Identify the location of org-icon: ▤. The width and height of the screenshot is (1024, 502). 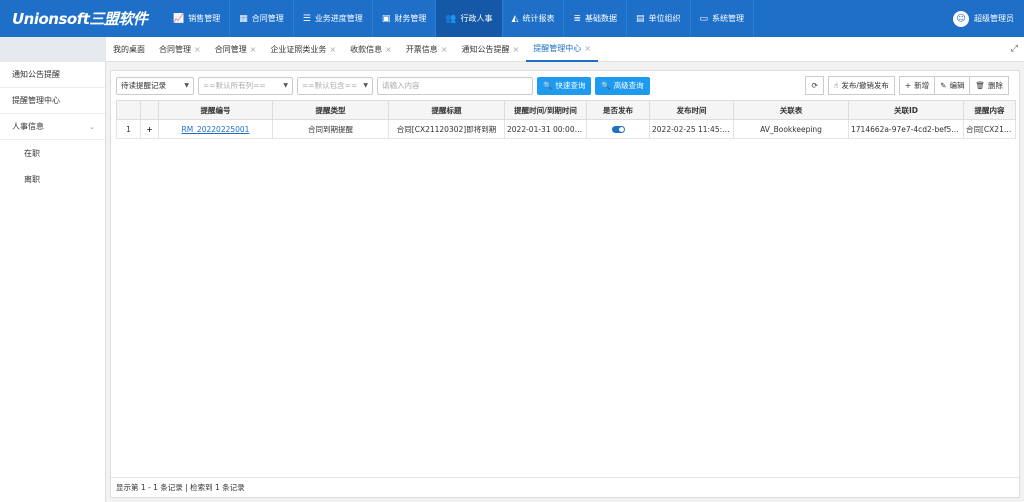
(640, 18).